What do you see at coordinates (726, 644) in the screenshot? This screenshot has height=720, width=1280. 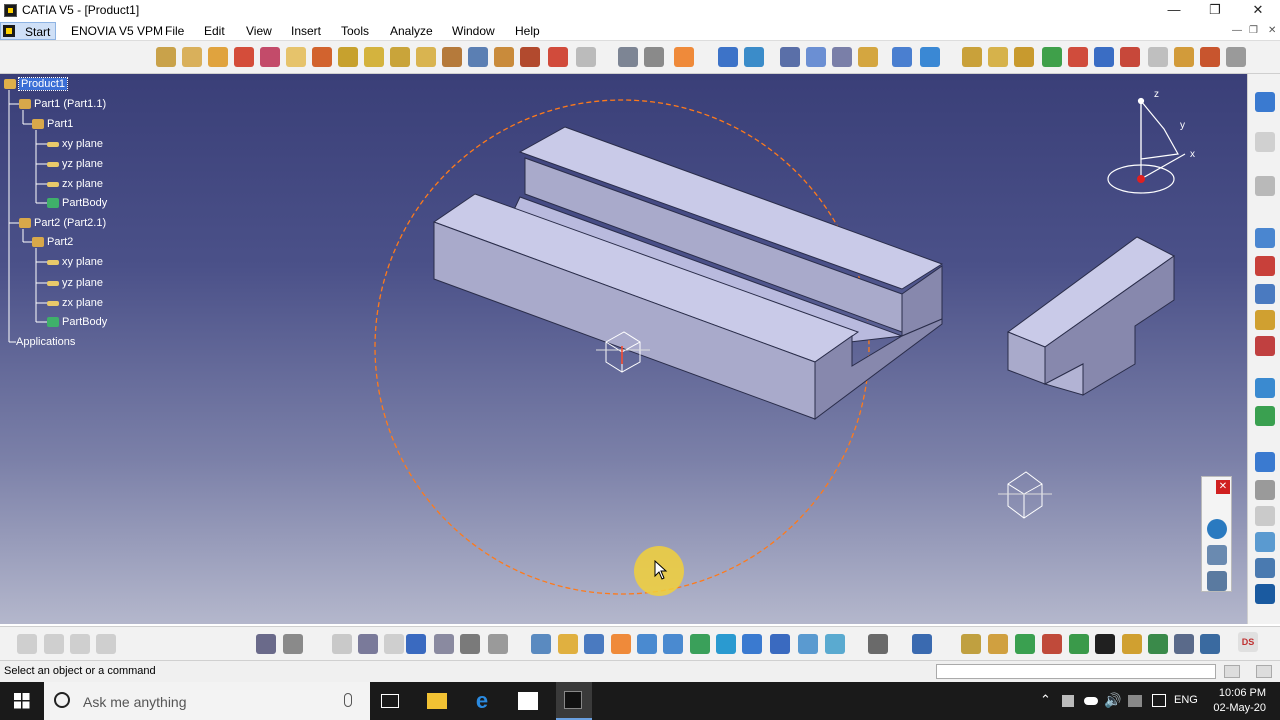 I see `create-multi-view-icon` at bounding box center [726, 644].